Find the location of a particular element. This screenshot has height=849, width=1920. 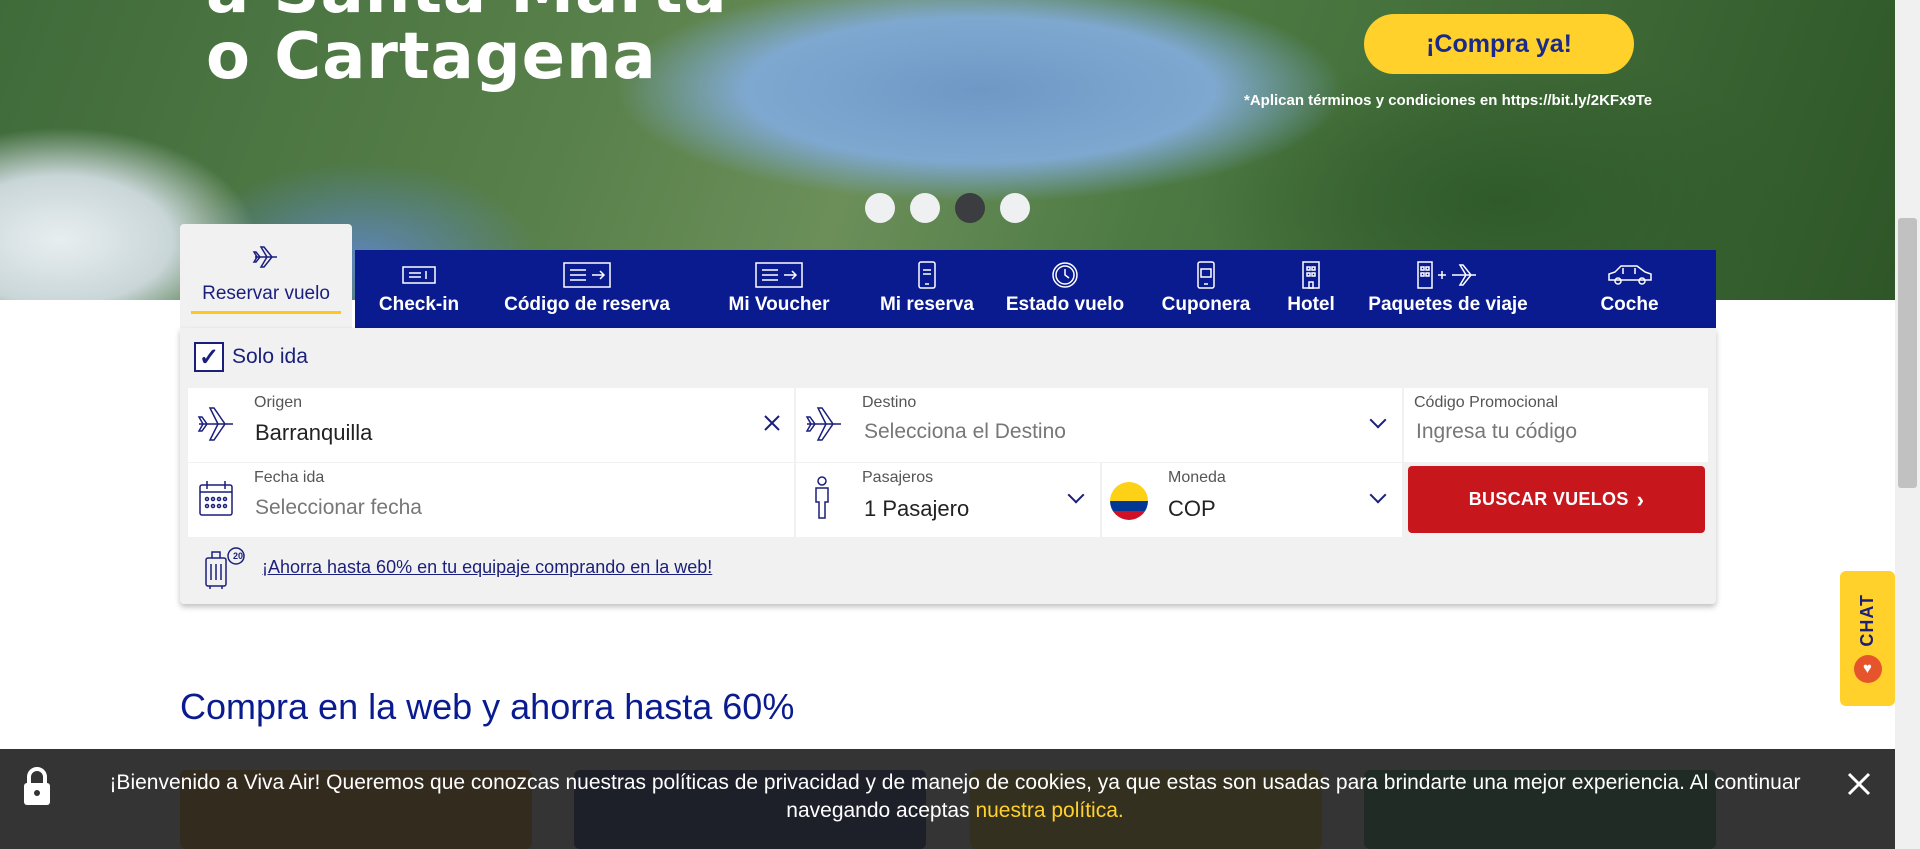

origin-label: Origen is located at coordinates (278, 402).